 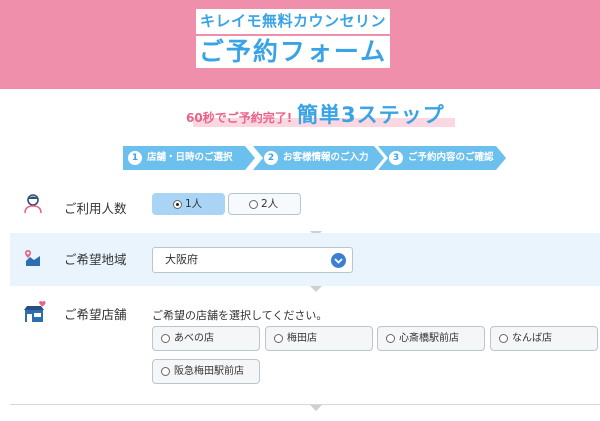 I want to click on page-title: ご予約フォーム, so click(x=293, y=52).